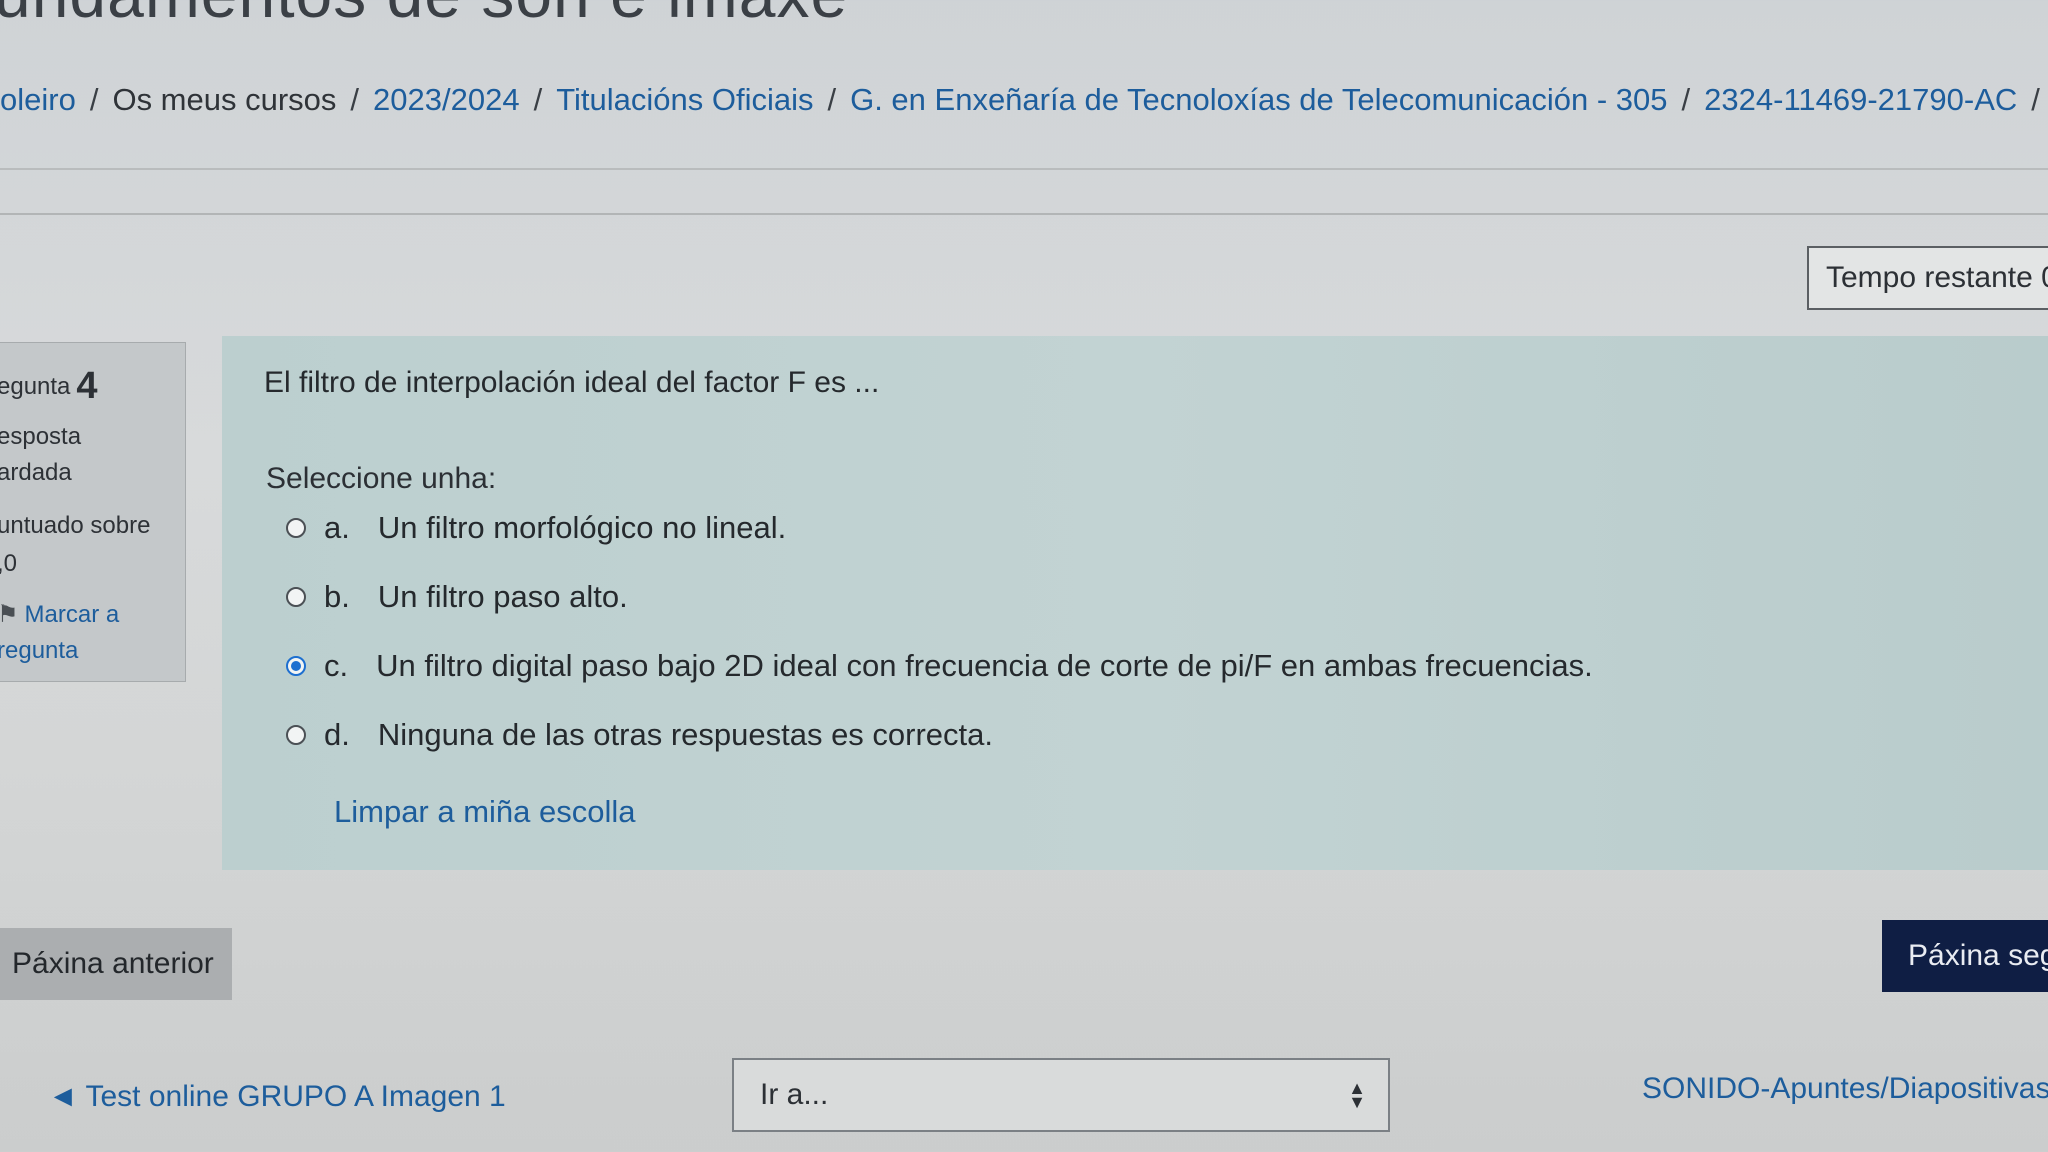  I want to click on breadcrumb-home-link: oleiro, so click(38, 99).